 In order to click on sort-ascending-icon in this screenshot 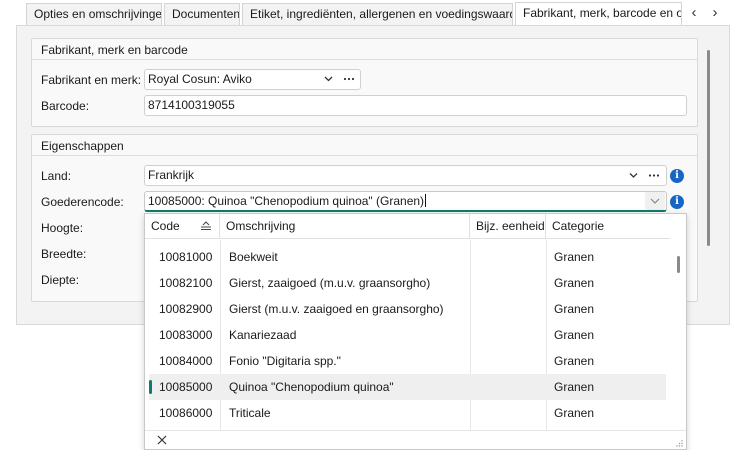, I will do `click(206, 226)`.